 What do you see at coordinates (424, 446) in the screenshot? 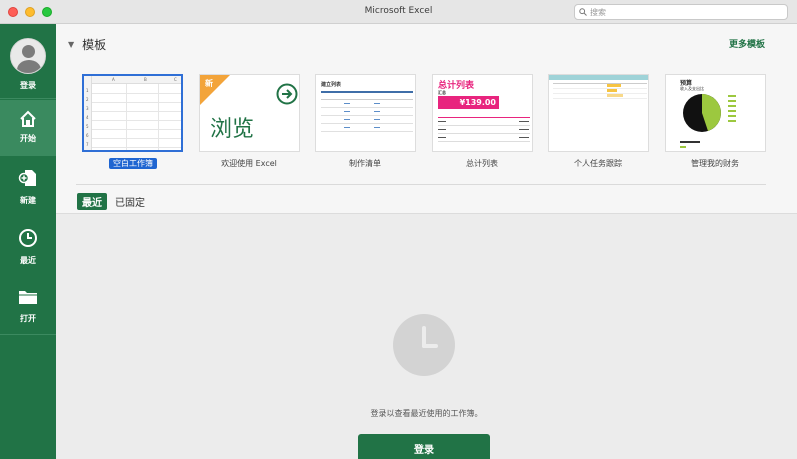
I see `signin-button: 登录` at bounding box center [424, 446].